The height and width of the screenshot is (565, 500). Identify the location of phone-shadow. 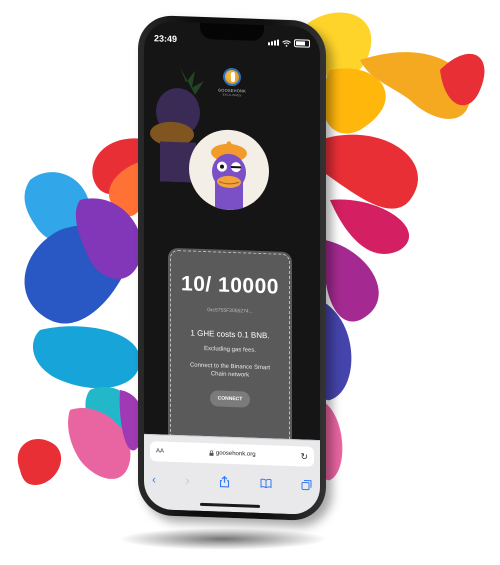
(223, 539).